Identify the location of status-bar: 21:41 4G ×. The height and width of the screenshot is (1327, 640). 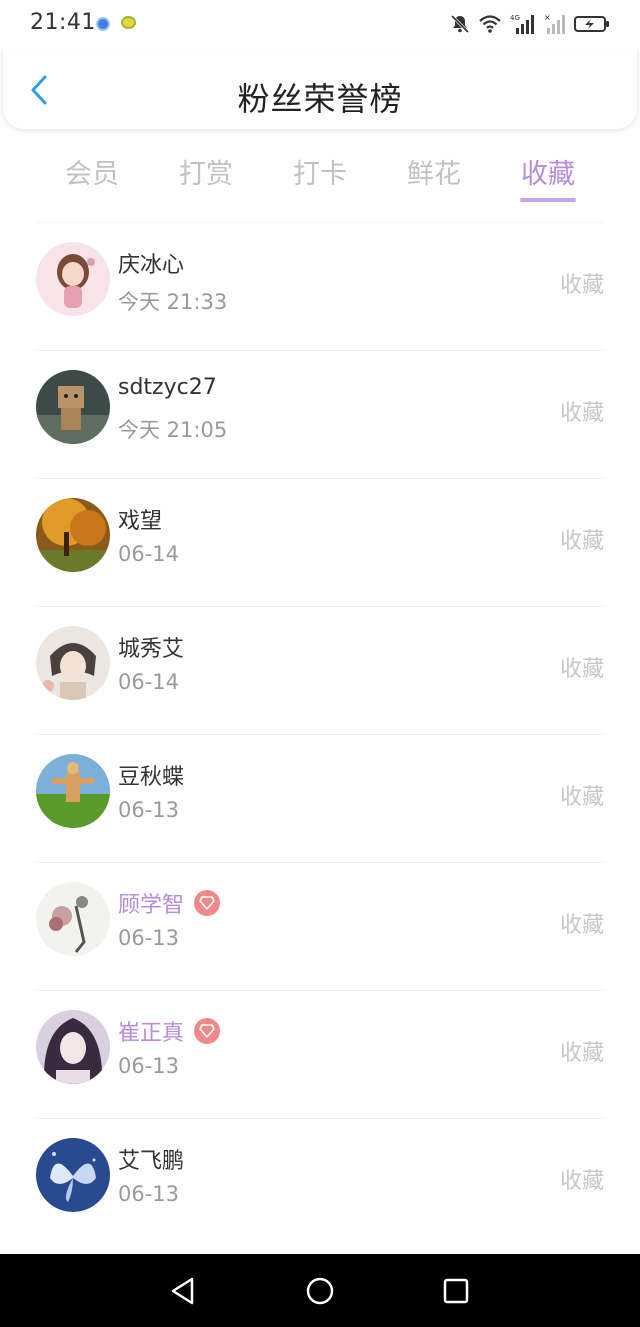
(320, 25).